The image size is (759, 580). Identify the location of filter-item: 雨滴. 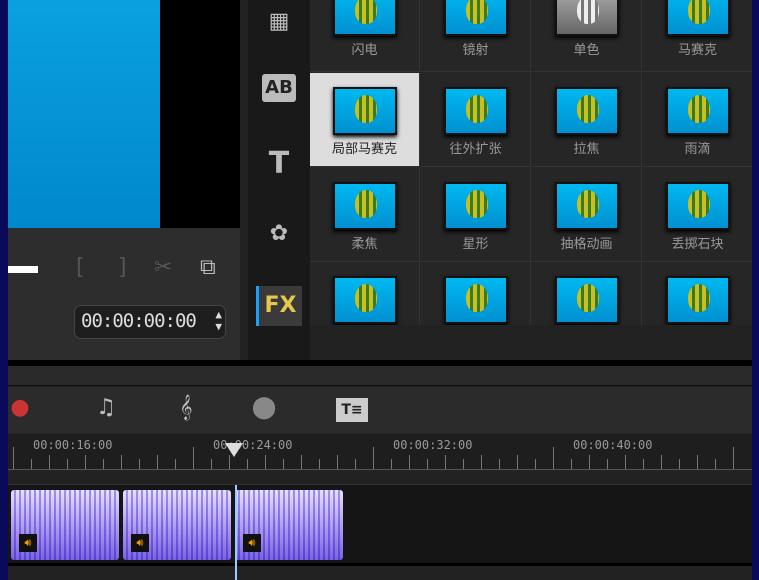
(697, 120).